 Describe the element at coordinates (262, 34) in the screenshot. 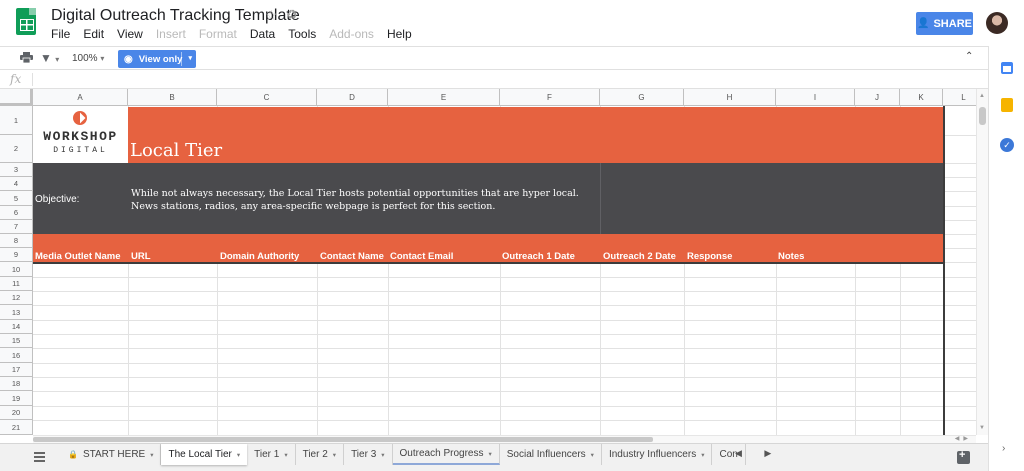

I see `menu-data: Data` at that location.